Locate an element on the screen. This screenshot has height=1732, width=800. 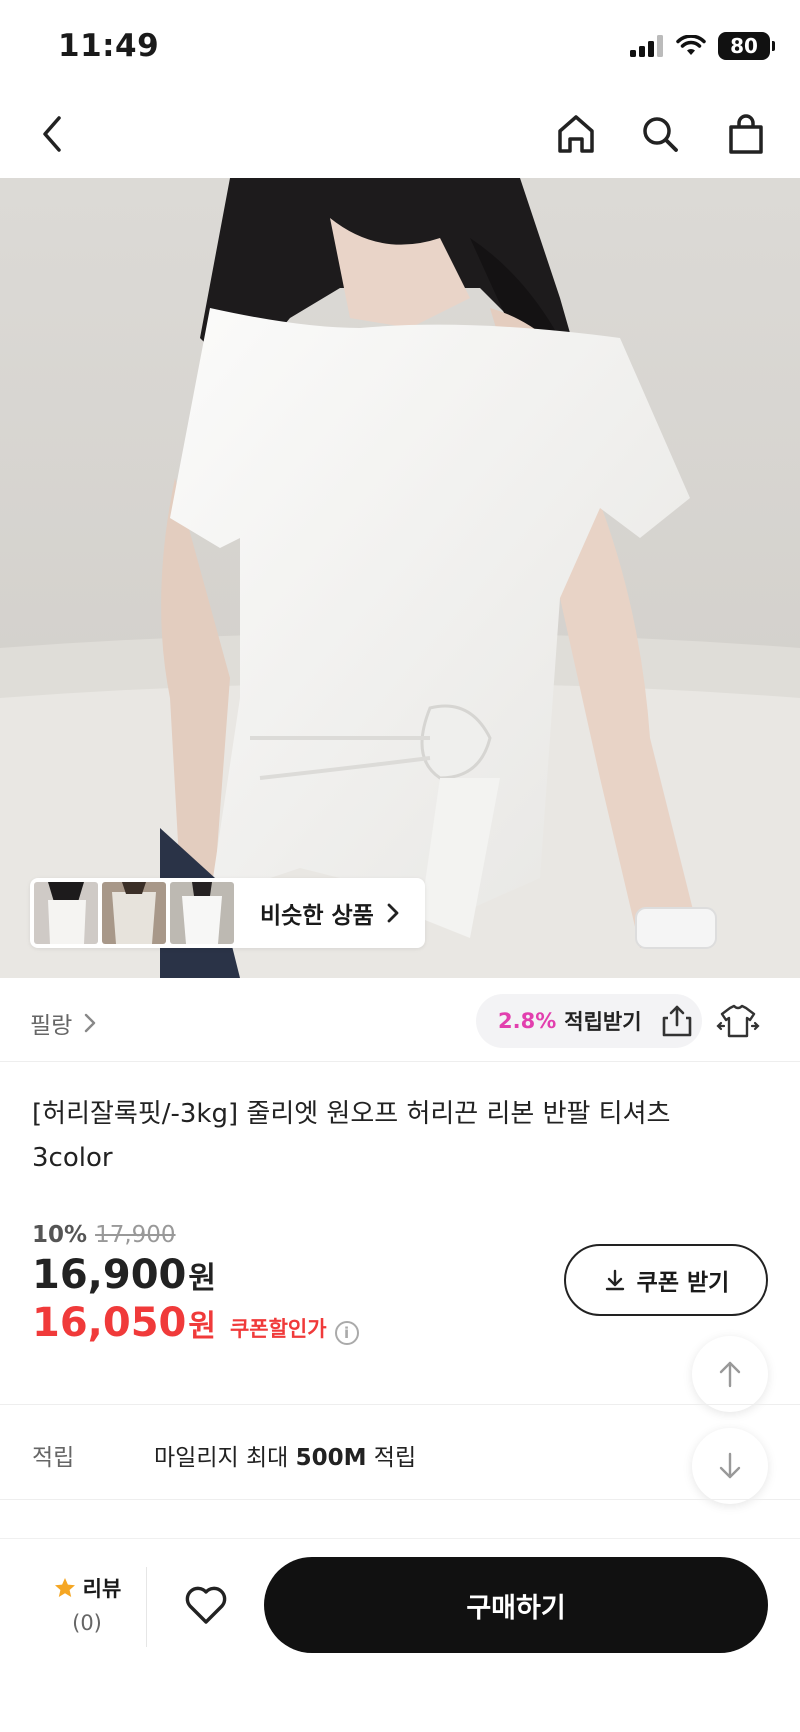
coupon-price: 16,050 is located at coordinates (109, 1323).